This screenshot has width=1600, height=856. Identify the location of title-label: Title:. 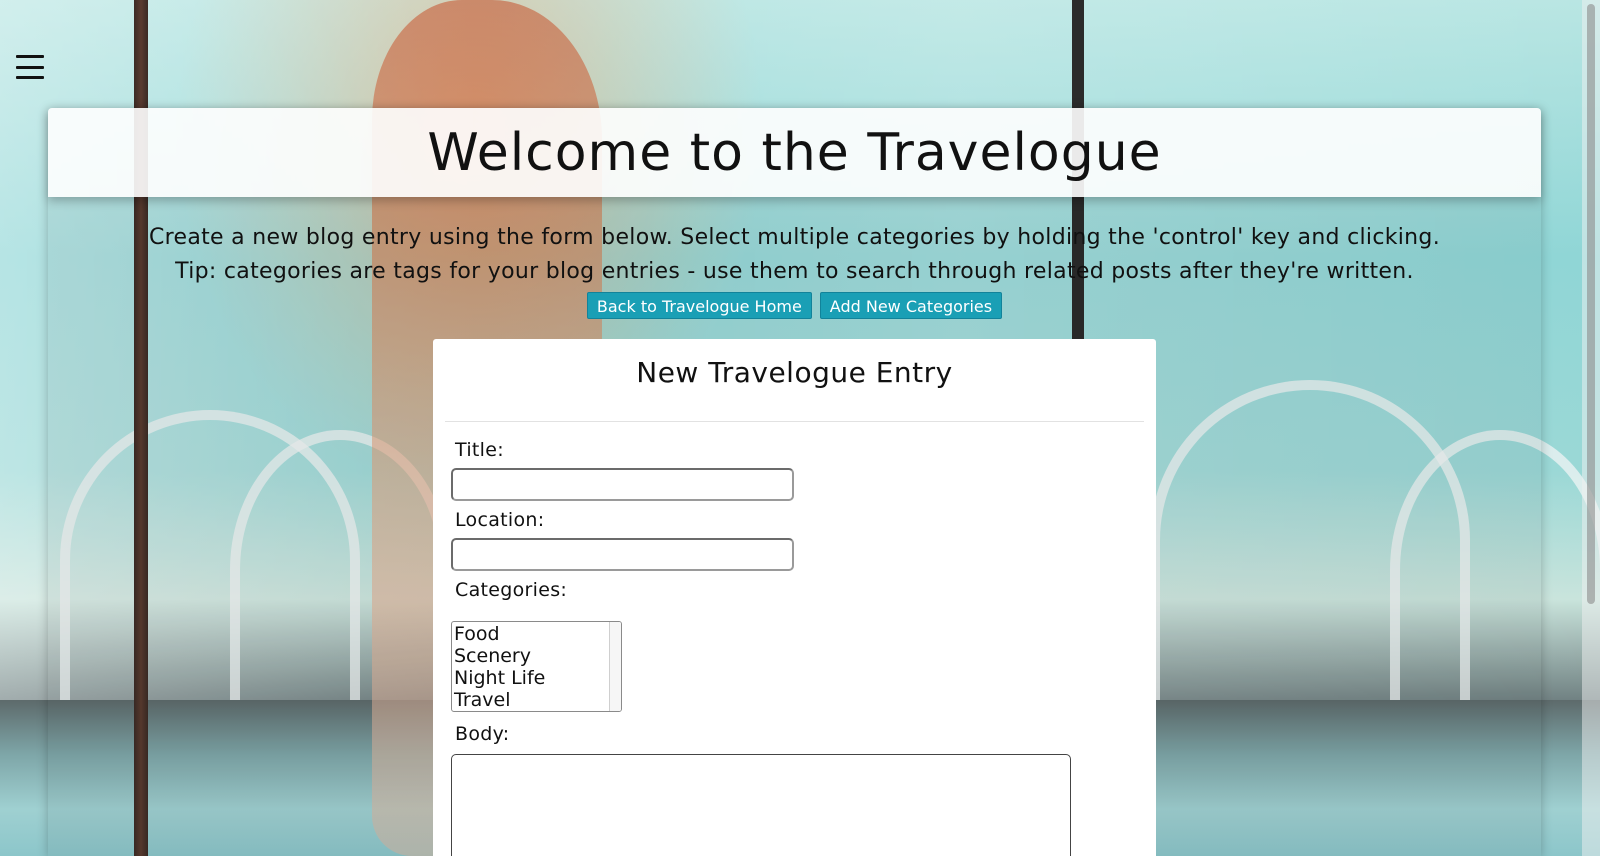
(479, 450).